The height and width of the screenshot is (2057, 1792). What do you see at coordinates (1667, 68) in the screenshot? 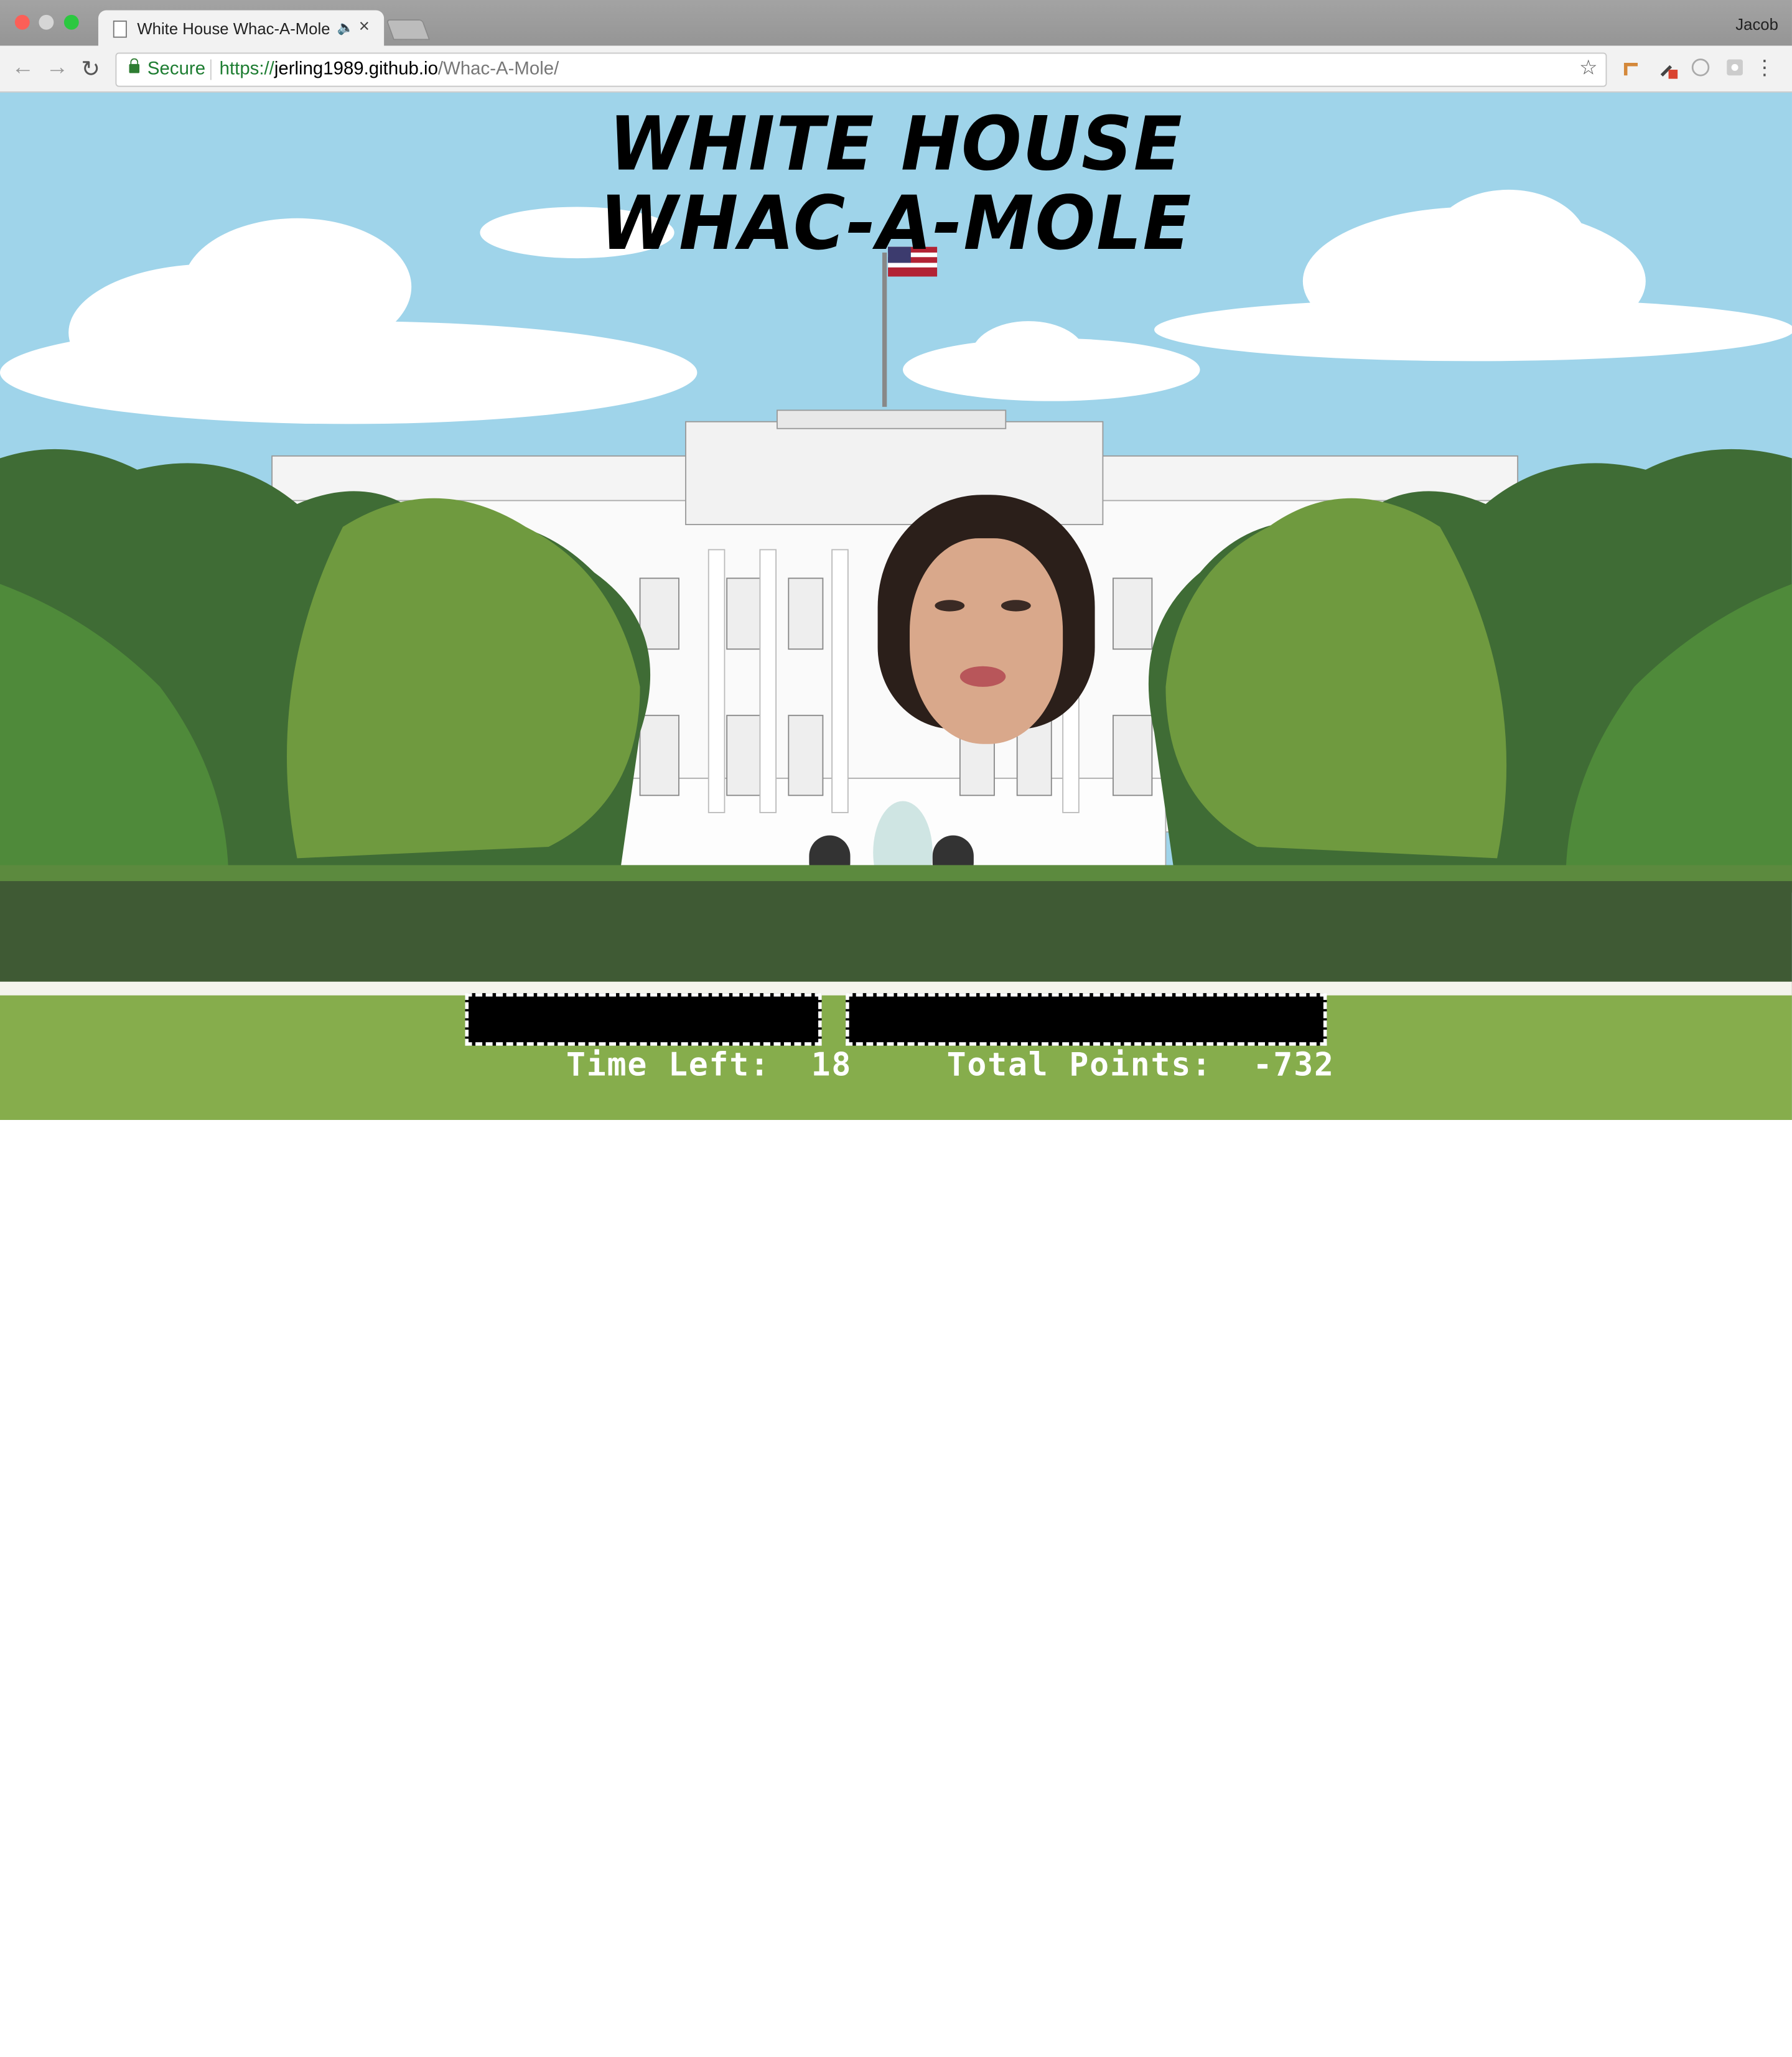
I see `extension-eyedropper-icon` at bounding box center [1667, 68].